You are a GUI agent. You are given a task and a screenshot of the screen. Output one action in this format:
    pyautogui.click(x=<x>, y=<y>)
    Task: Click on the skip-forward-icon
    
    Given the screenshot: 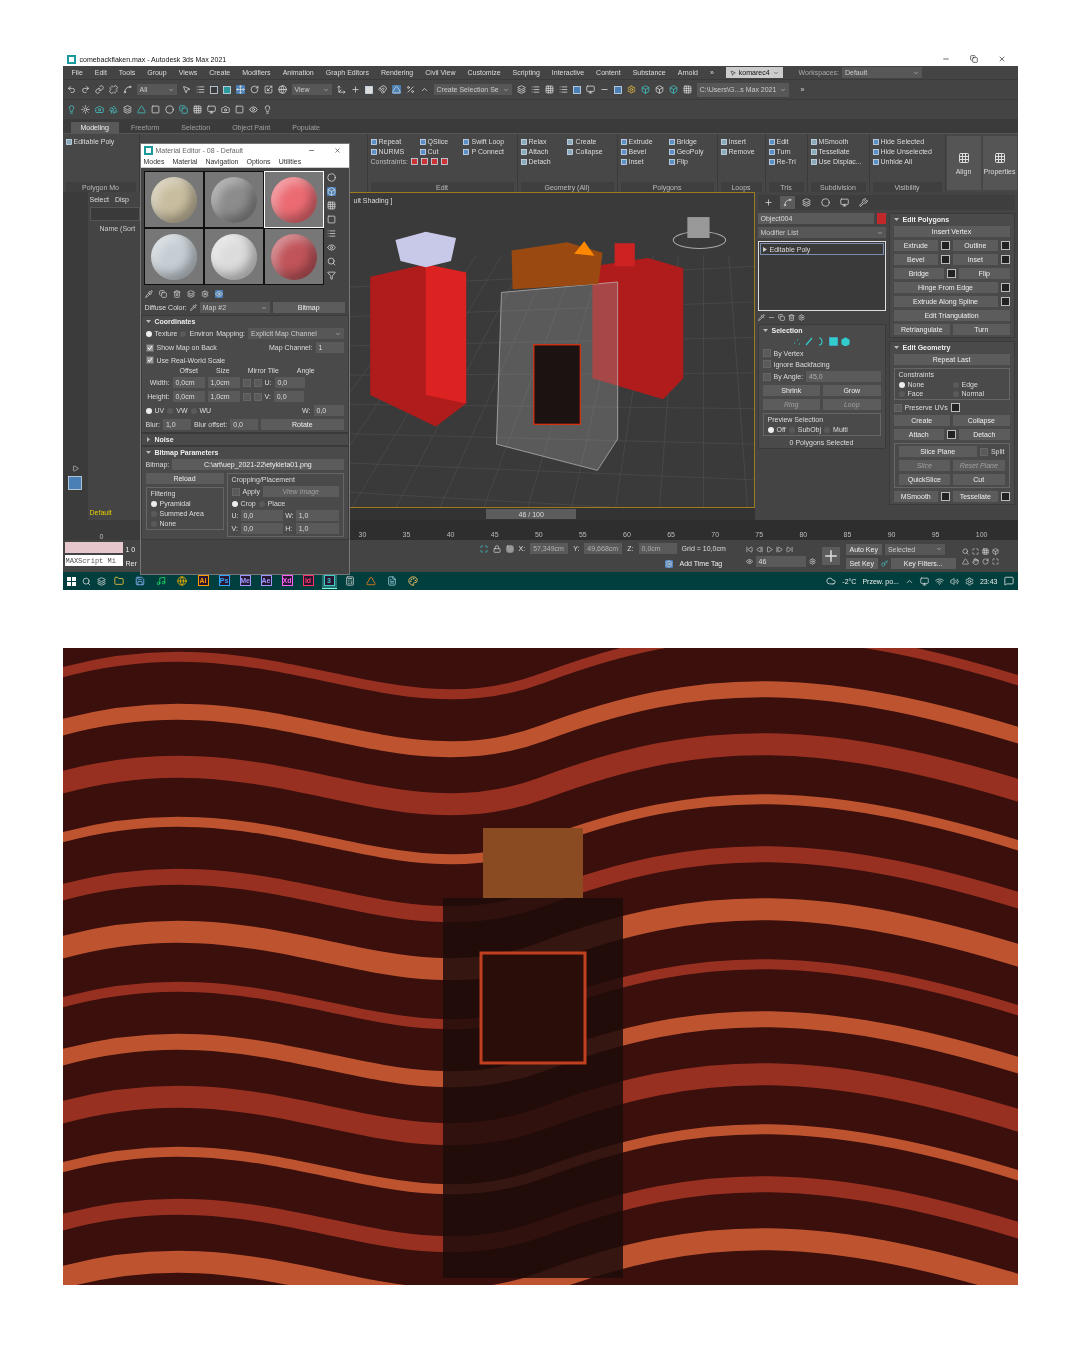 What is the action you would take?
    pyautogui.click(x=789, y=549)
    